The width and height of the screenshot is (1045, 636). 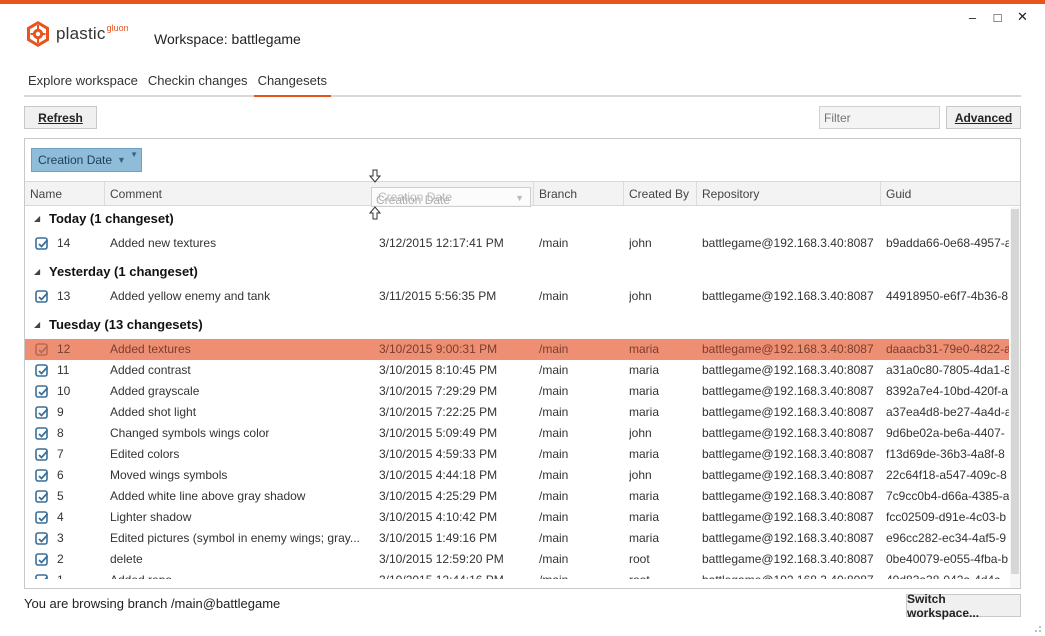 I want to click on filter-icon: ▼, so click(x=134, y=154).